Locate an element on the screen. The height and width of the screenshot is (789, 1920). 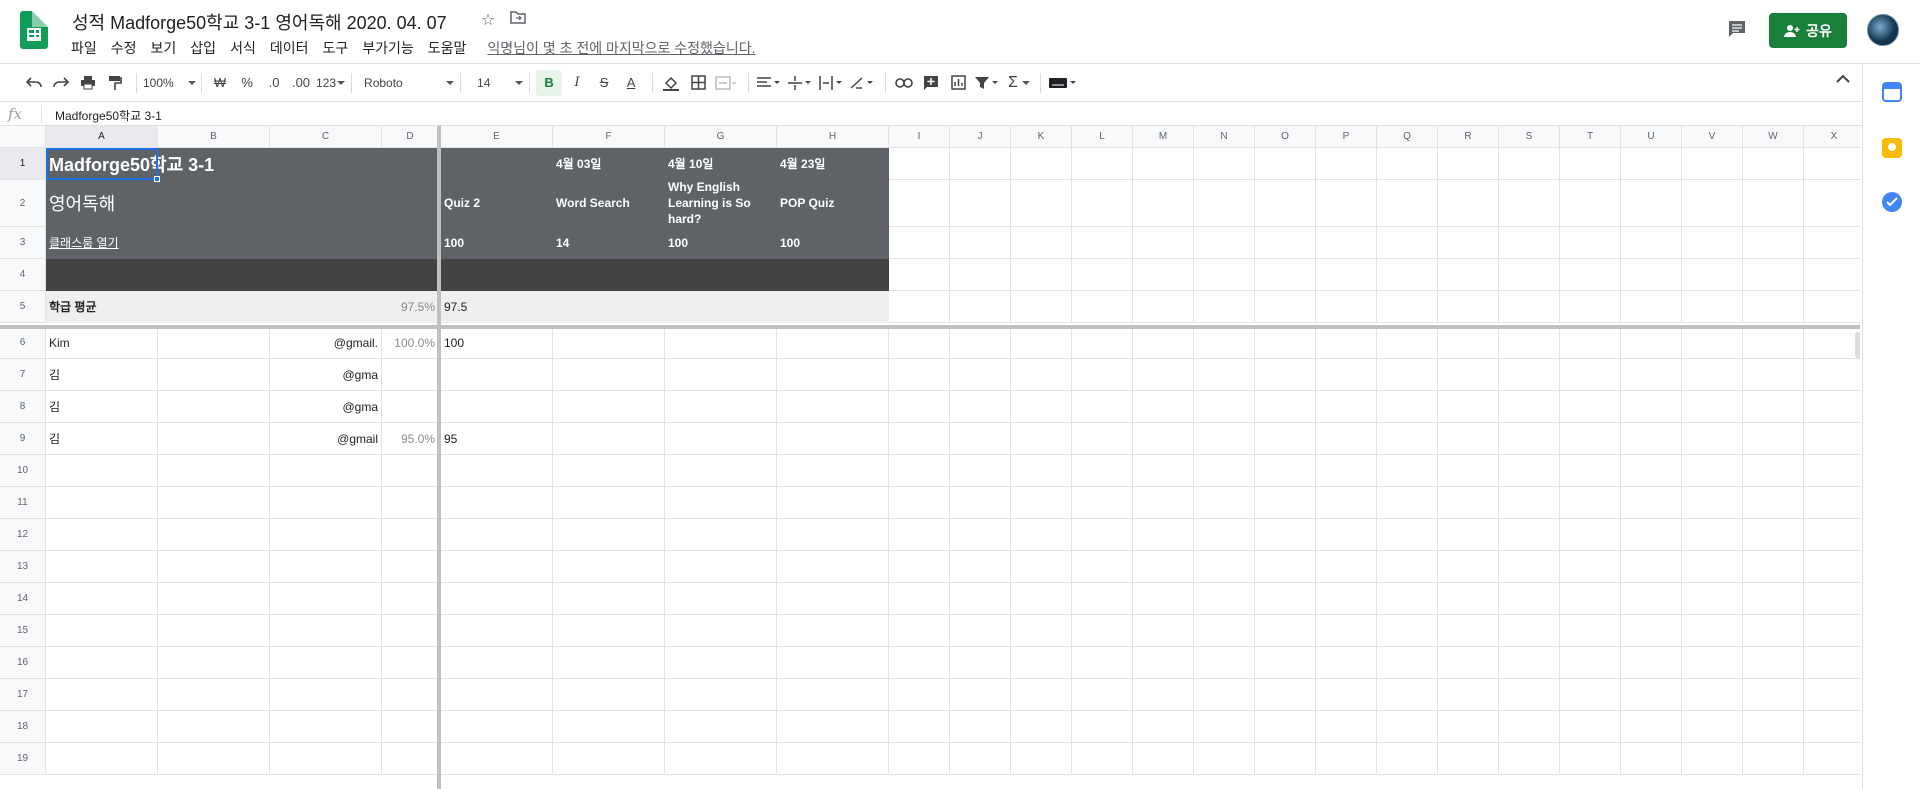
column-header: D is located at coordinates (410, 137).